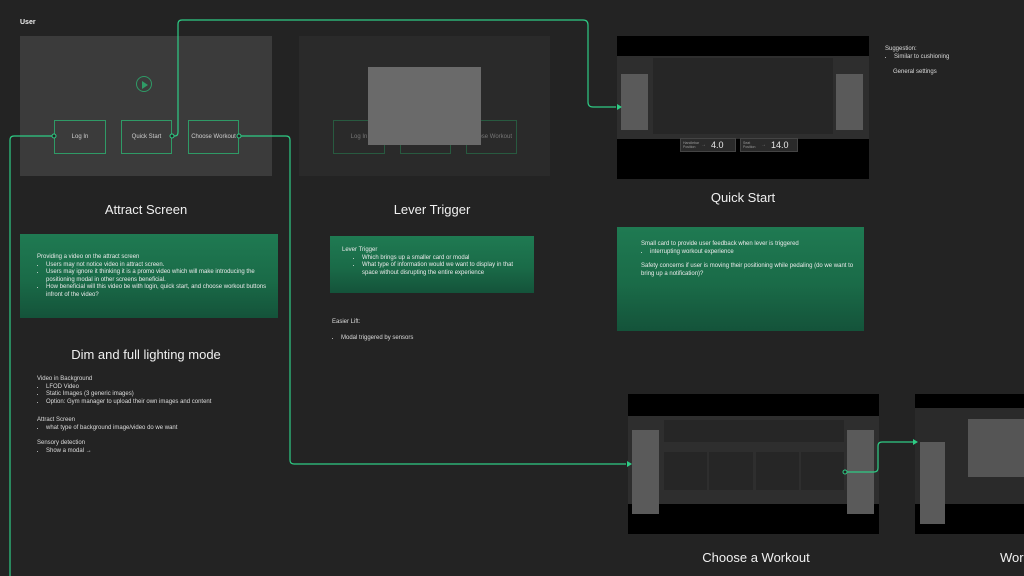 The image size is (1024, 576). I want to click on general-settings-label: General settings, so click(915, 72).